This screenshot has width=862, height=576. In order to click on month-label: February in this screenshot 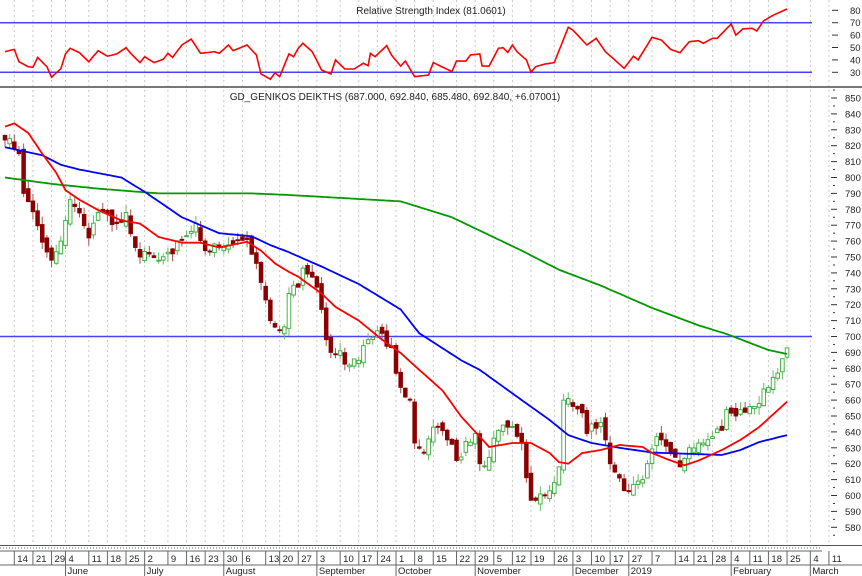, I will do `click(752, 571)`.